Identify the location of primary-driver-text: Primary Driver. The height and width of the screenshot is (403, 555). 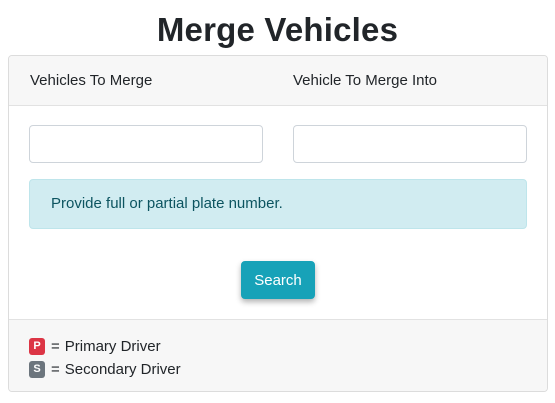
(112, 346).